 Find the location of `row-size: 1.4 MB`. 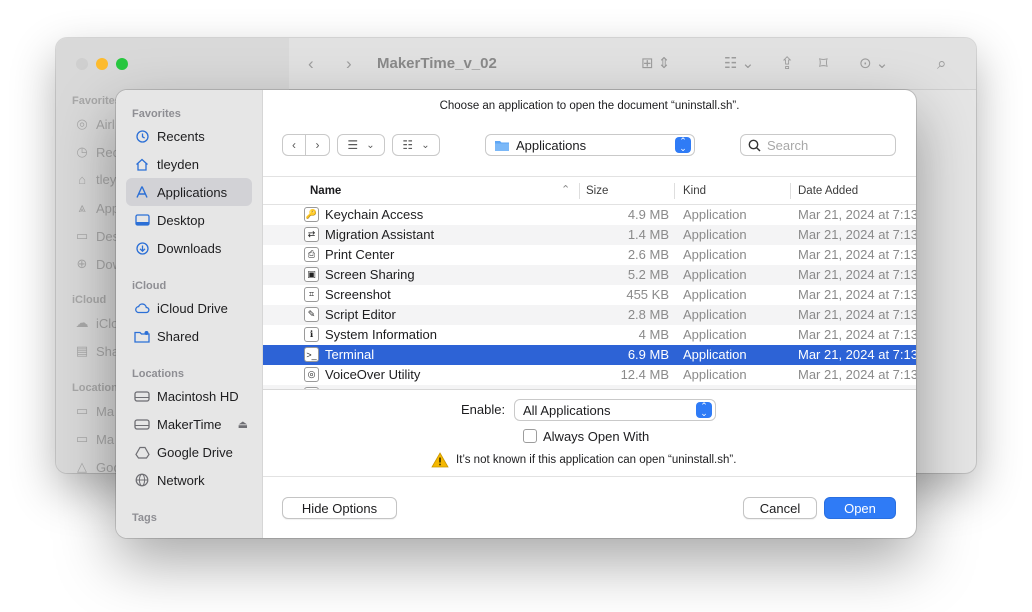

row-size: 1.4 MB is located at coordinates (648, 234).